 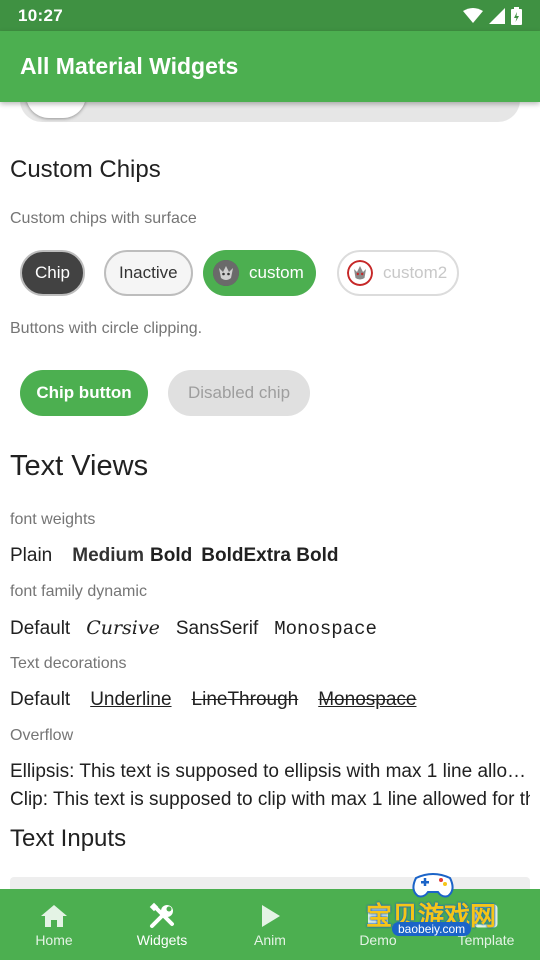 I want to click on decoration-underline-line-through: Monospace, so click(x=367, y=699).